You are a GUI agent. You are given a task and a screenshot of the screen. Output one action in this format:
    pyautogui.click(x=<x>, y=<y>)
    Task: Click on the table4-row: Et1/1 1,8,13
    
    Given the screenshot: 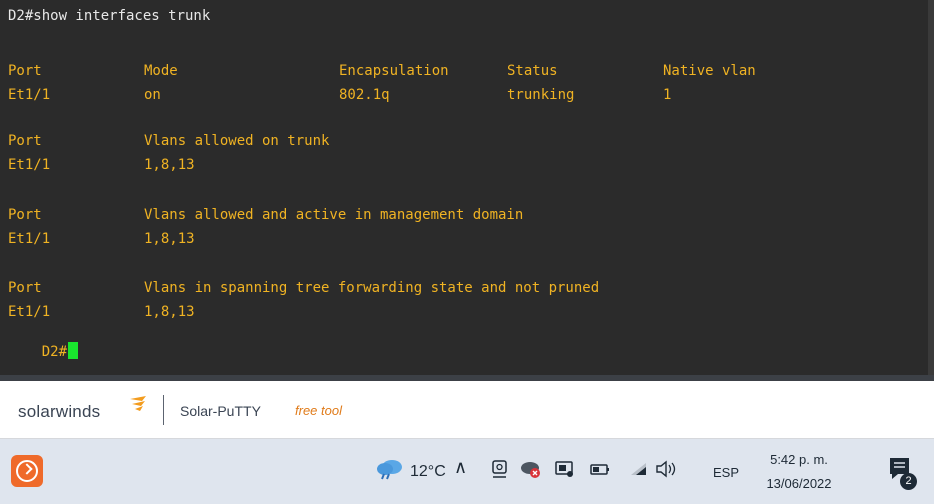 What is the action you would take?
    pyautogui.click(x=101, y=312)
    